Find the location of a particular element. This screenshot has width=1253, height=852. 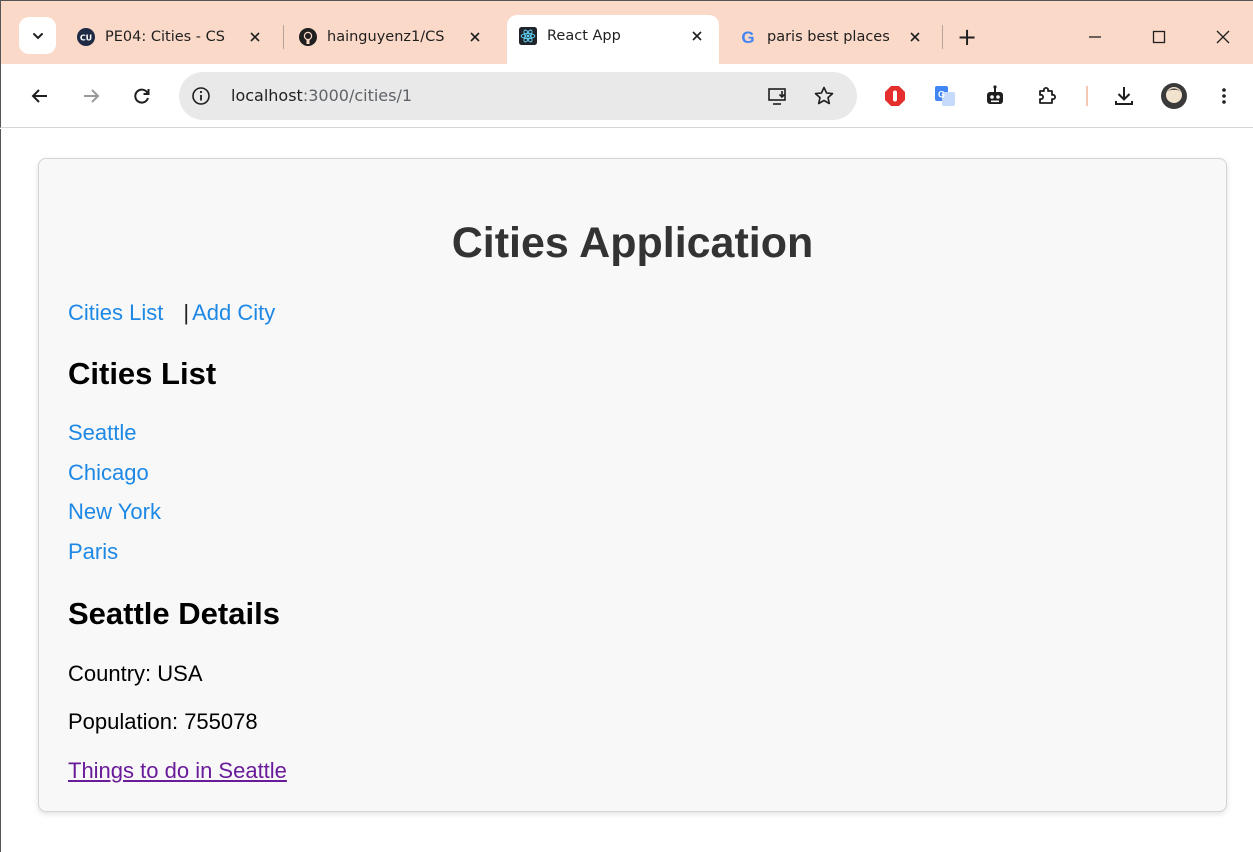

tab-search-button is located at coordinates (37, 35).